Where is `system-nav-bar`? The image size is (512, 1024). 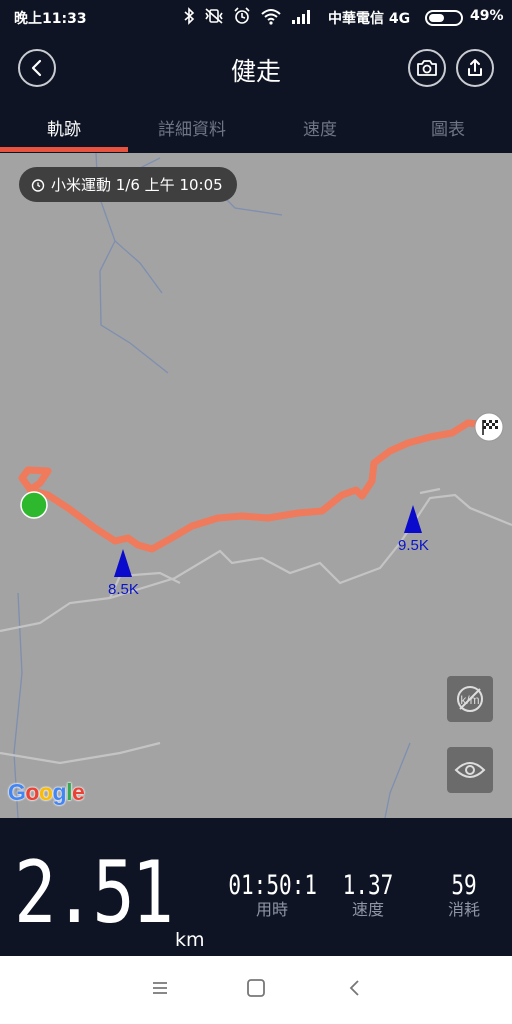
system-nav-bar is located at coordinates (256, 990).